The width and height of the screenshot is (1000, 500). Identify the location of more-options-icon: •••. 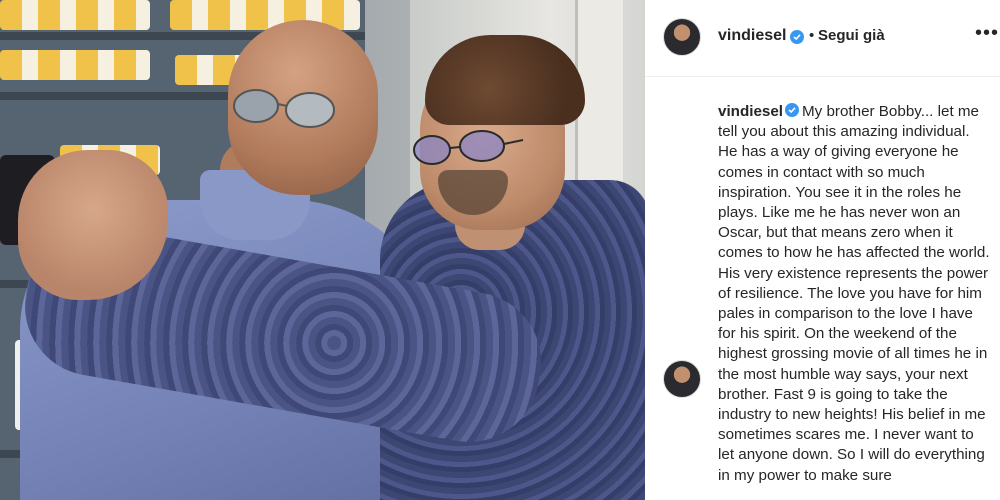
(987, 33).